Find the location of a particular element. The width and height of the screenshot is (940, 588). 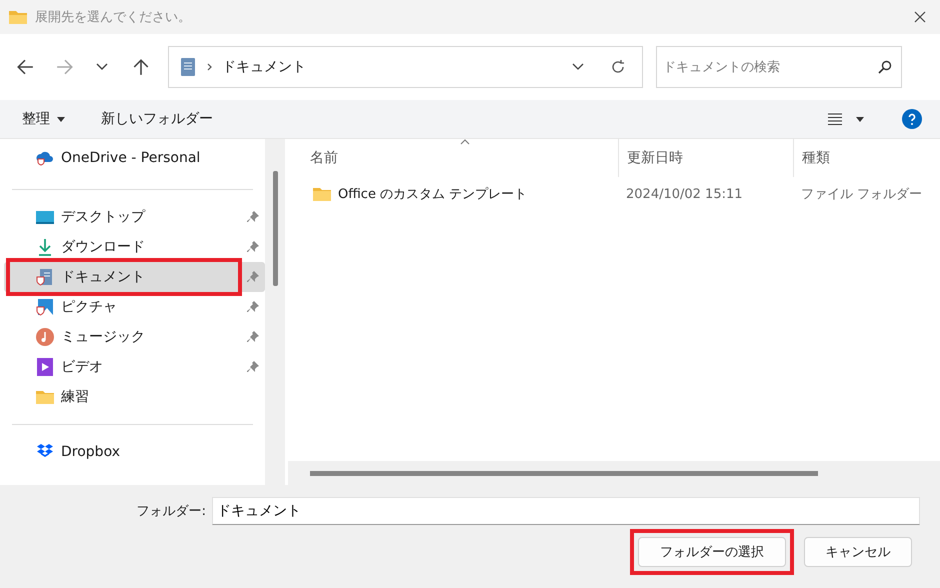

dialog-button: フォルダーの選択 is located at coordinates (712, 552).